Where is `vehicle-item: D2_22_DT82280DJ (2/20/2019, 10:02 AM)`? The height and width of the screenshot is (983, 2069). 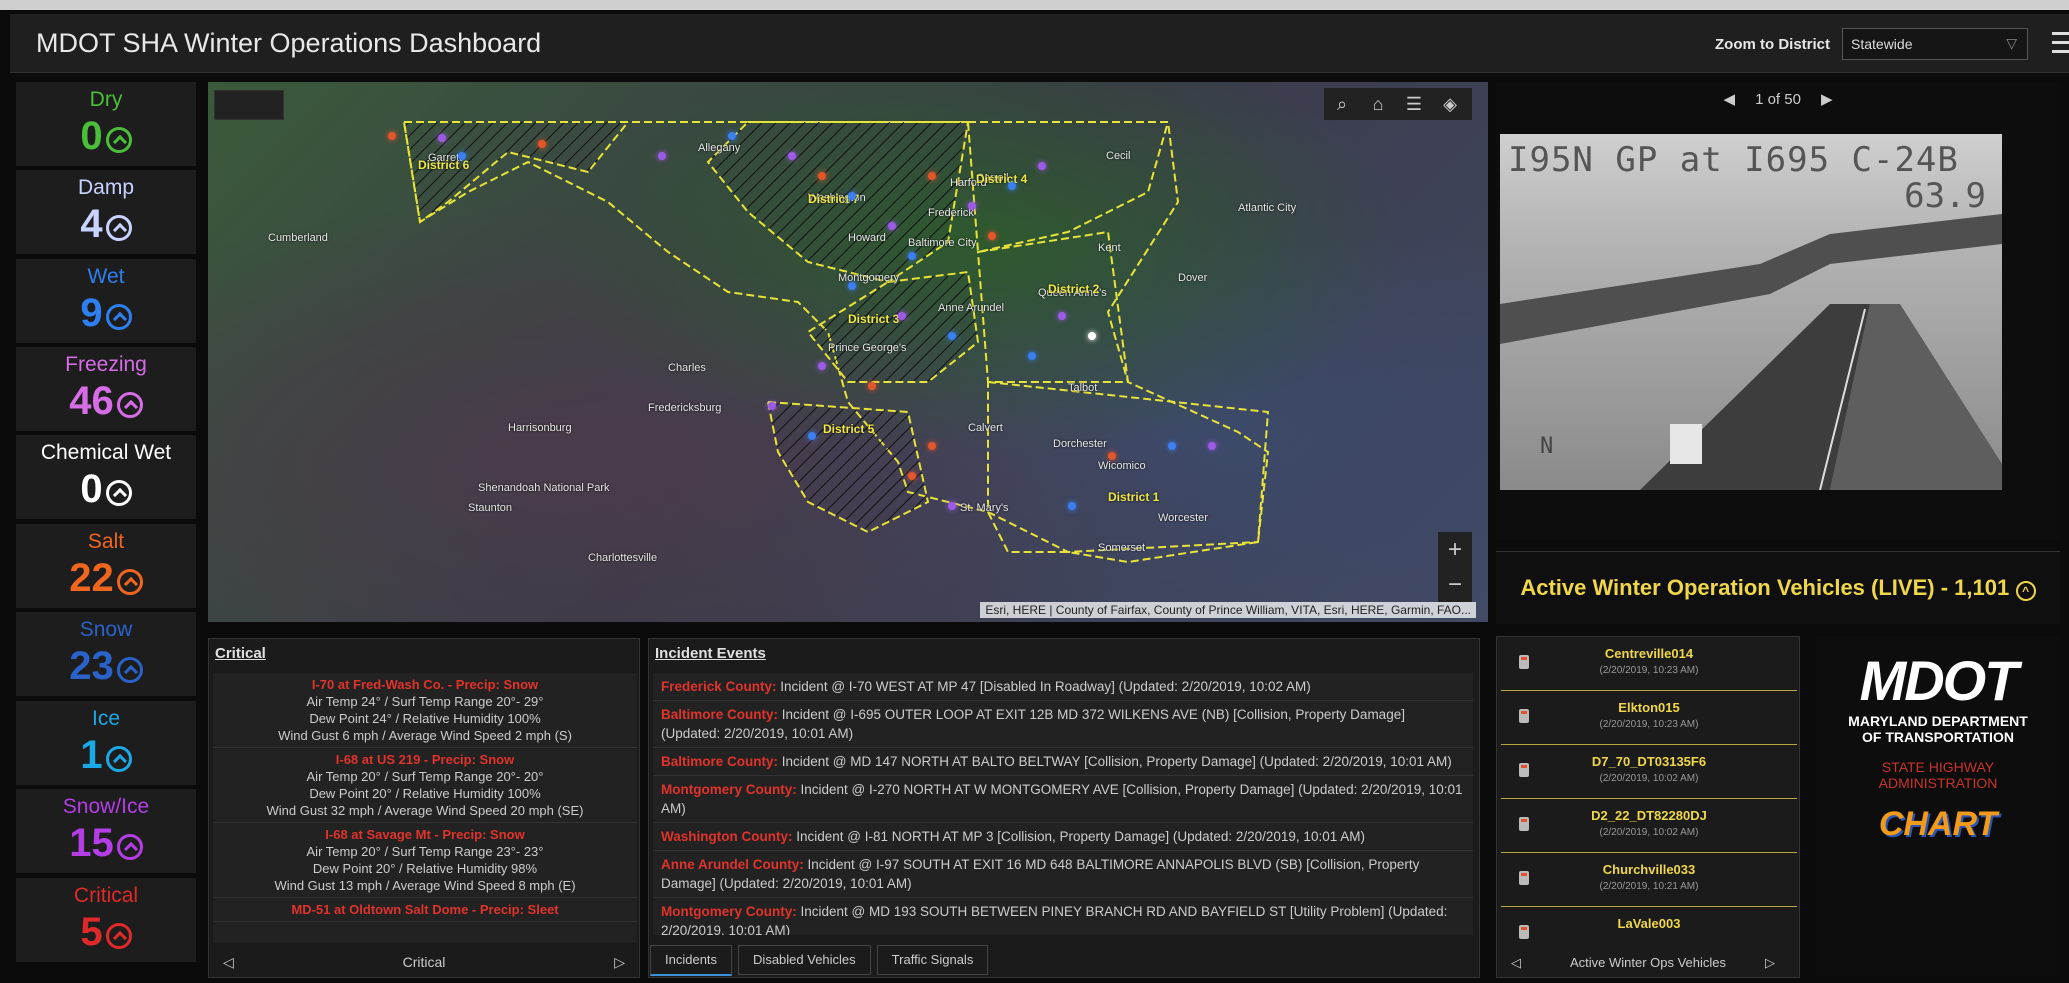 vehicle-item: D2_22_DT82280DJ (2/20/2019, 10:02 AM) is located at coordinates (1649, 826).